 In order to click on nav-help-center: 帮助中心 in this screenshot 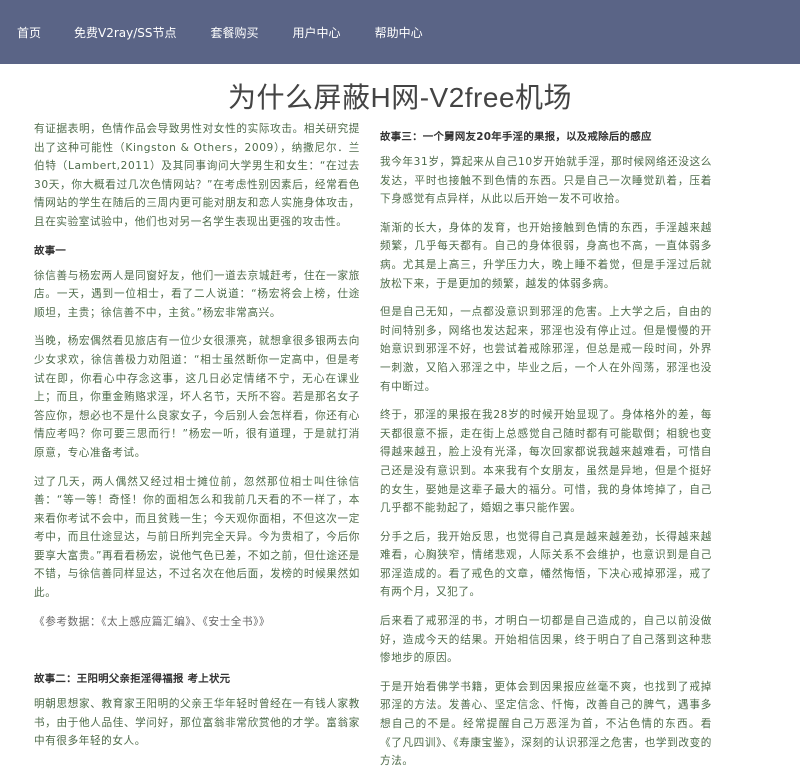, I will do `click(399, 32)`.